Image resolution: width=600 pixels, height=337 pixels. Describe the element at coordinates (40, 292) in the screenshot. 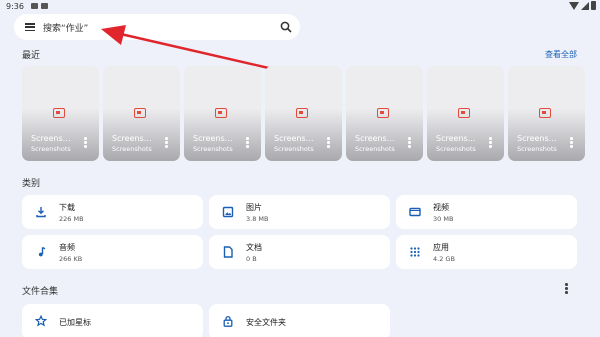

I see `collections-section-title: 文件合集` at that location.